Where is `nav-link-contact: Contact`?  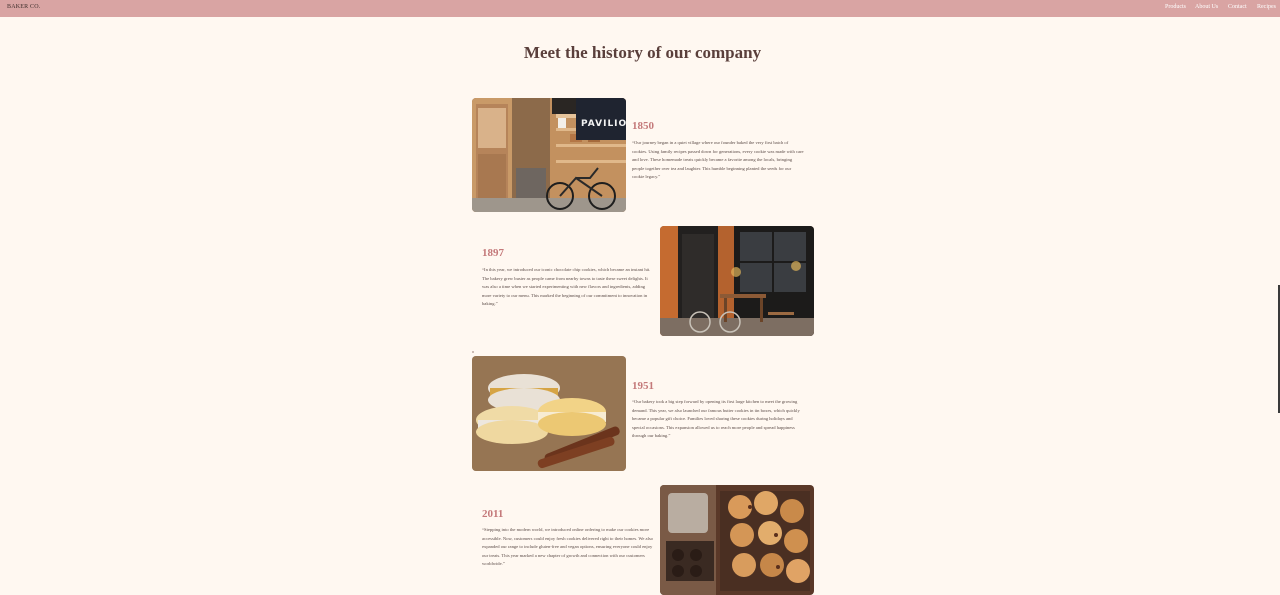
nav-link-contact: Contact is located at coordinates (1237, 7).